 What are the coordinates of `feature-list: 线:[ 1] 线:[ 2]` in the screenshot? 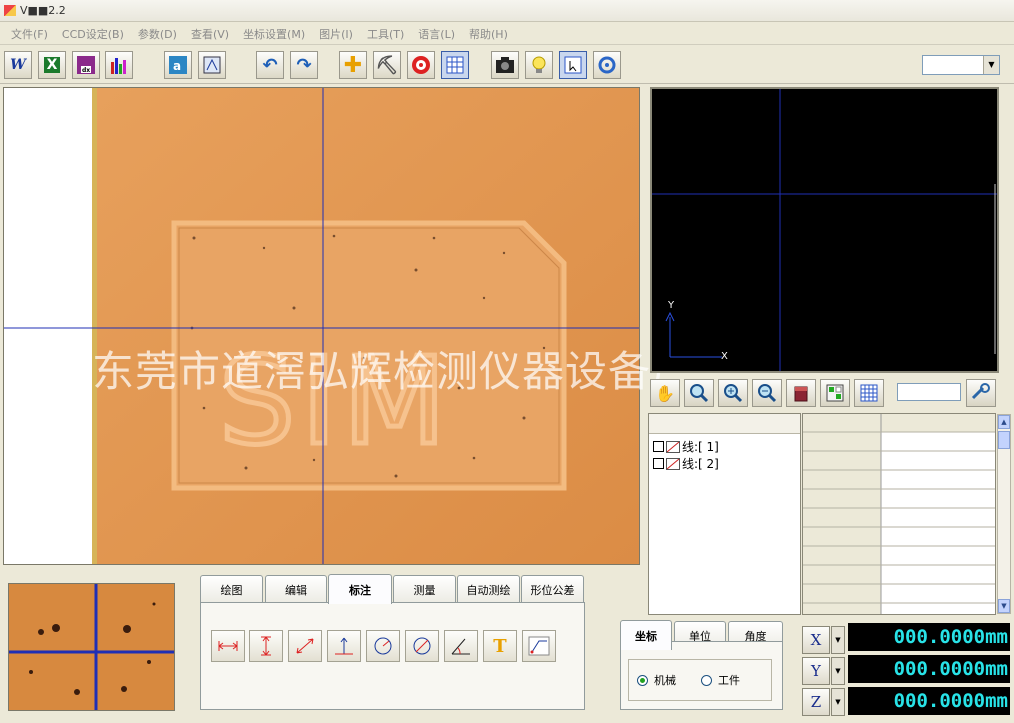 It's located at (724, 514).